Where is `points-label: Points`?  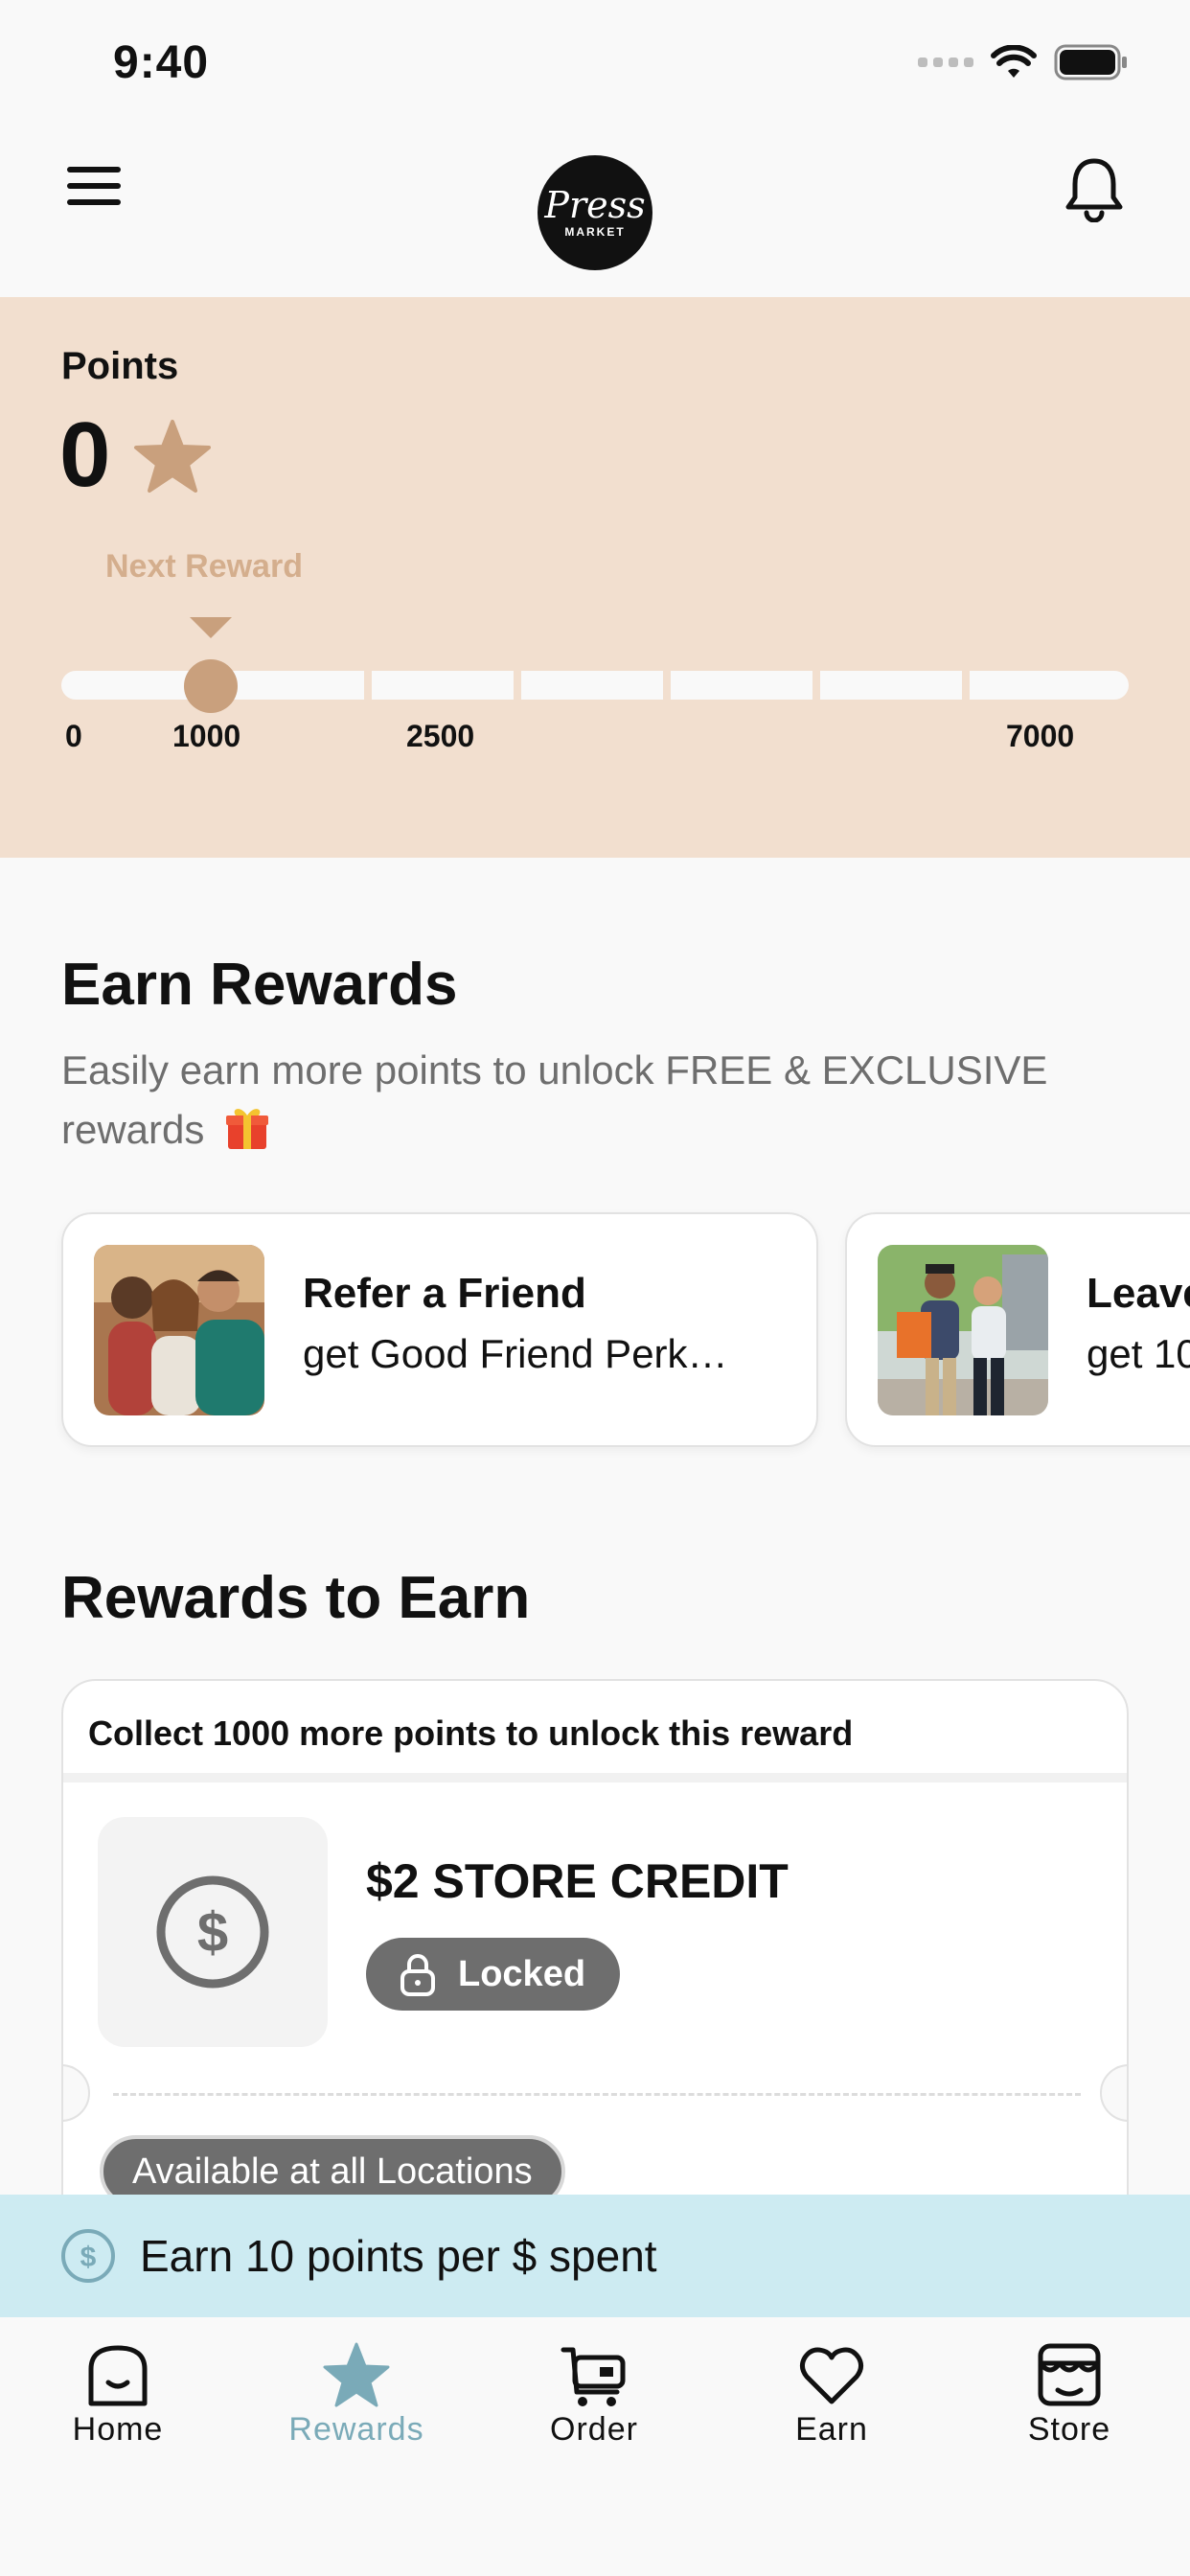
points-label: Points is located at coordinates (120, 366).